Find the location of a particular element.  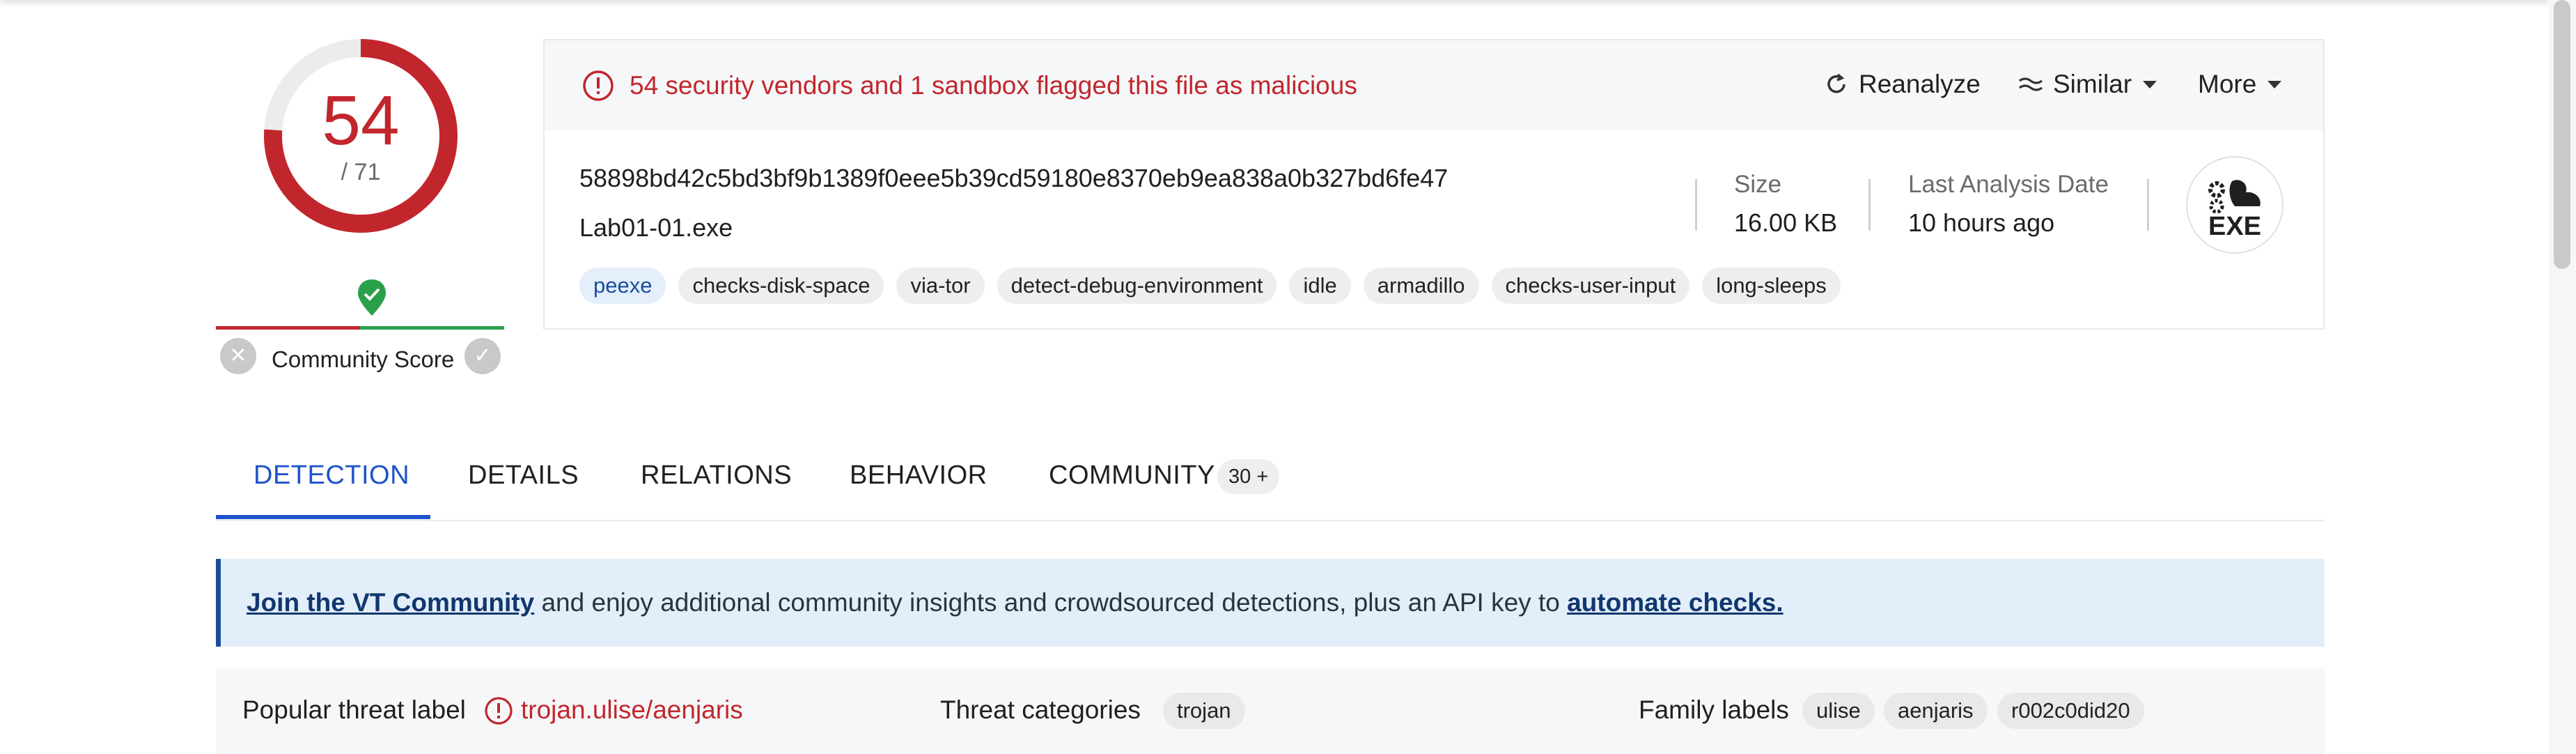

file-tag: long-sleeps is located at coordinates (1772, 286).